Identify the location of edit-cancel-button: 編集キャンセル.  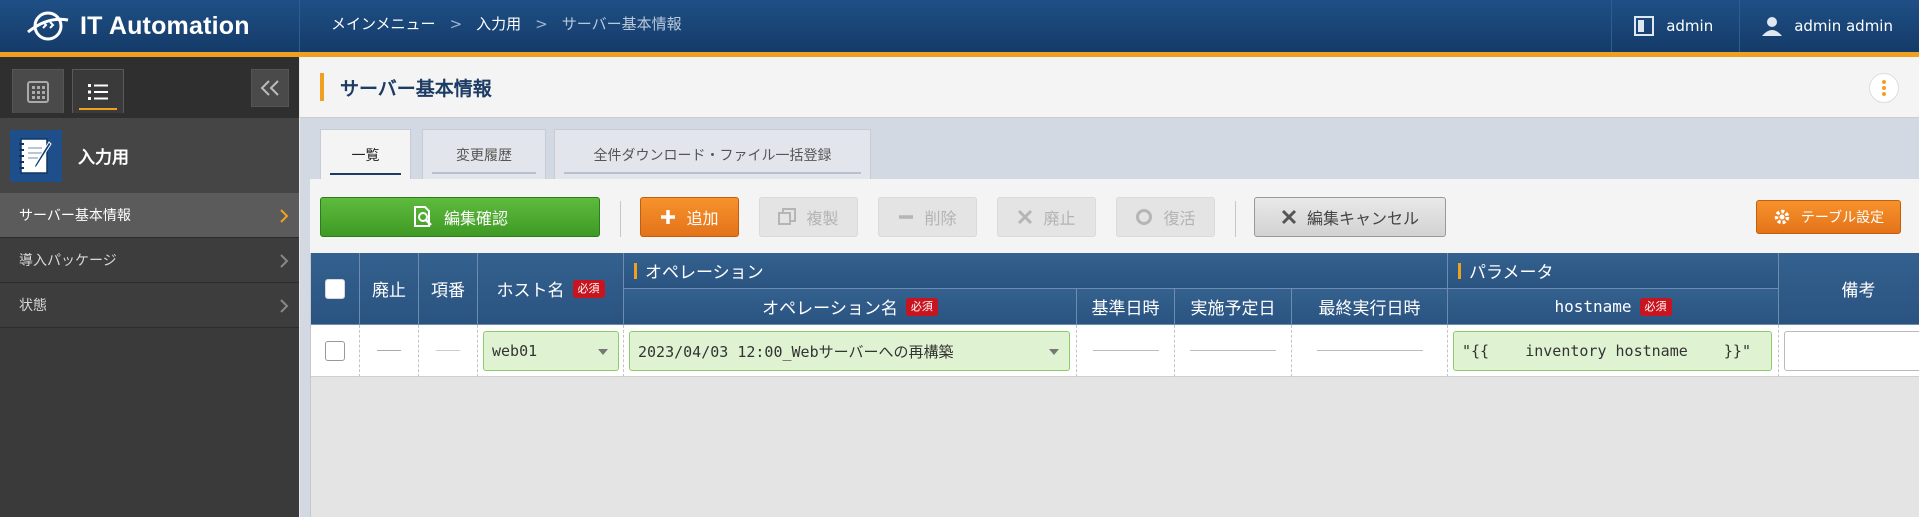
(1350, 217).